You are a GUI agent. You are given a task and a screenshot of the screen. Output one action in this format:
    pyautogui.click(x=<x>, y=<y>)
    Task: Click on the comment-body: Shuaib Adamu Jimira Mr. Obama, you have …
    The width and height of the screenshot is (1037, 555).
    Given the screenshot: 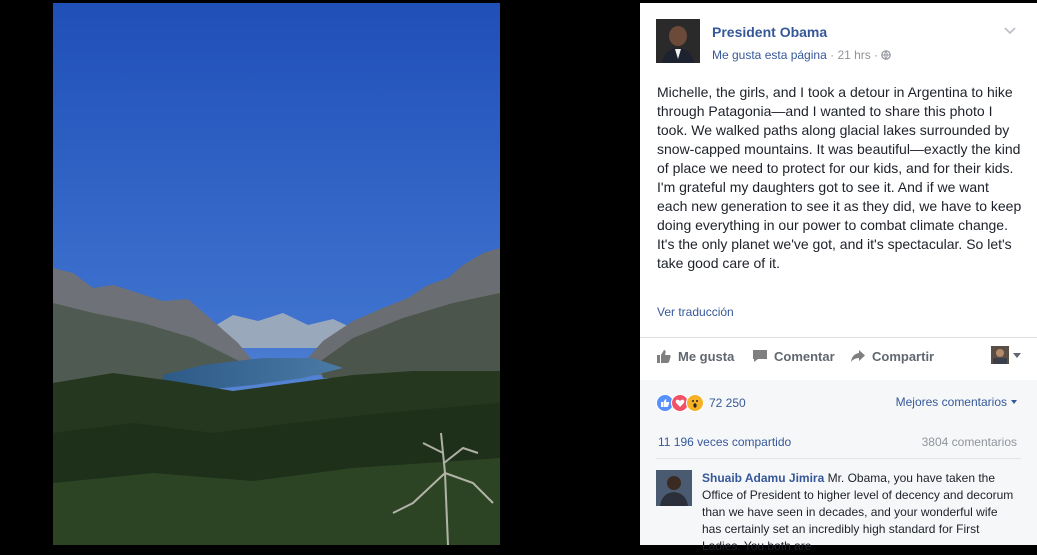 What is the action you would take?
    pyautogui.click(x=859, y=512)
    